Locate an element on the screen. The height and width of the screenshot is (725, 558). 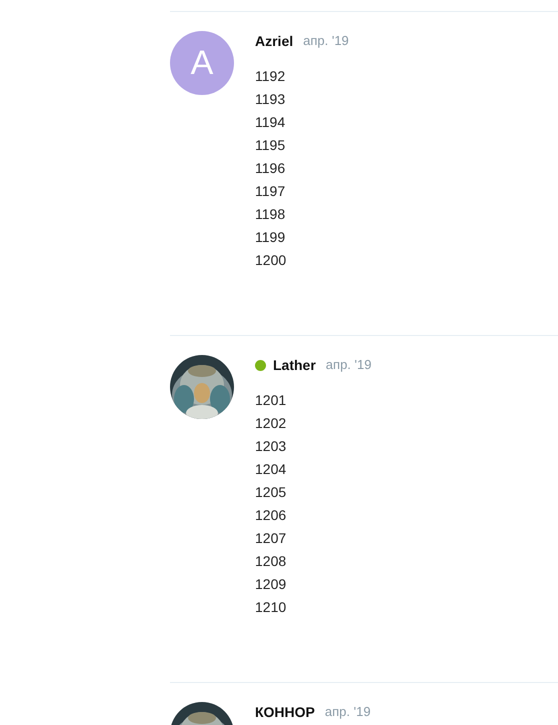
post-text: 1210 is located at coordinates (271, 607).